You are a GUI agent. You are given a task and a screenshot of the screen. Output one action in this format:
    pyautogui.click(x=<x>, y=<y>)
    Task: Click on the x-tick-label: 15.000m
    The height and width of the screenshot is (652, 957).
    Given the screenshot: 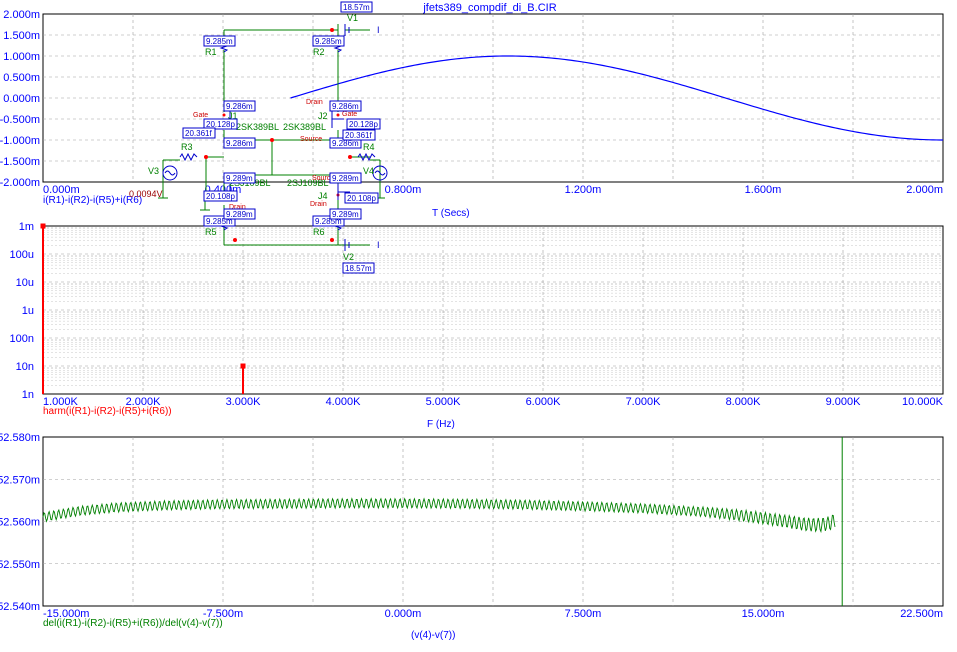 What is the action you would take?
    pyautogui.click(x=763, y=614)
    